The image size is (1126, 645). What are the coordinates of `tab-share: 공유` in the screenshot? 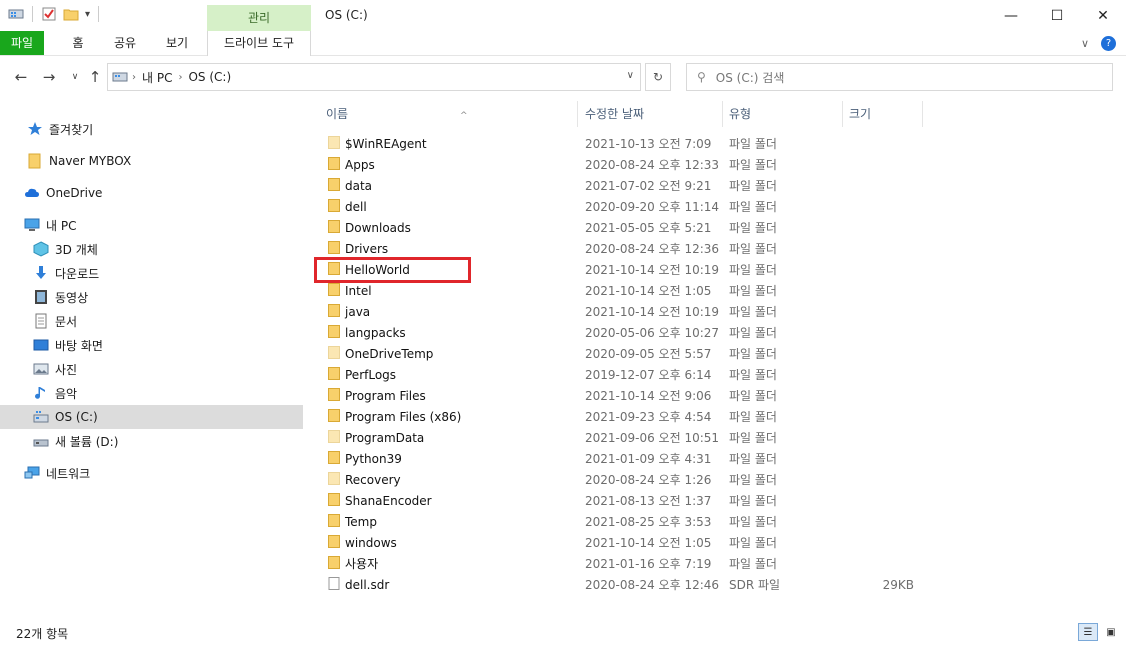 It's located at (125, 43).